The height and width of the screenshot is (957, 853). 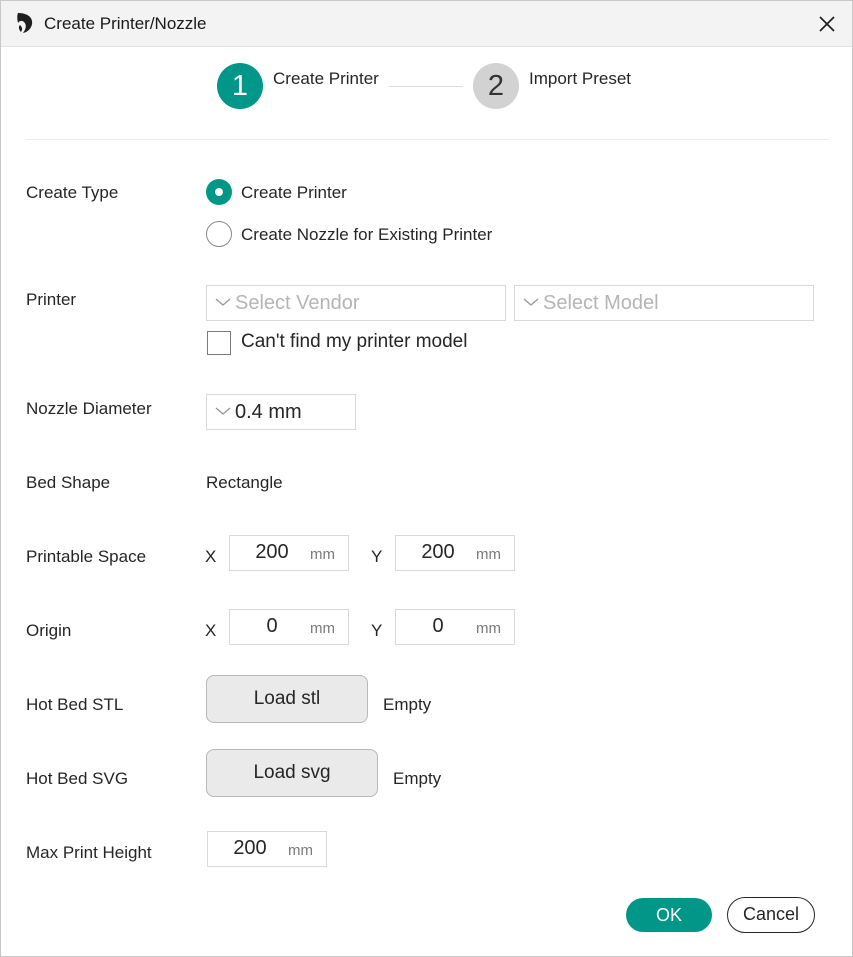 I want to click on cant-find-printer-checkbox, so click(x=219, y=343).